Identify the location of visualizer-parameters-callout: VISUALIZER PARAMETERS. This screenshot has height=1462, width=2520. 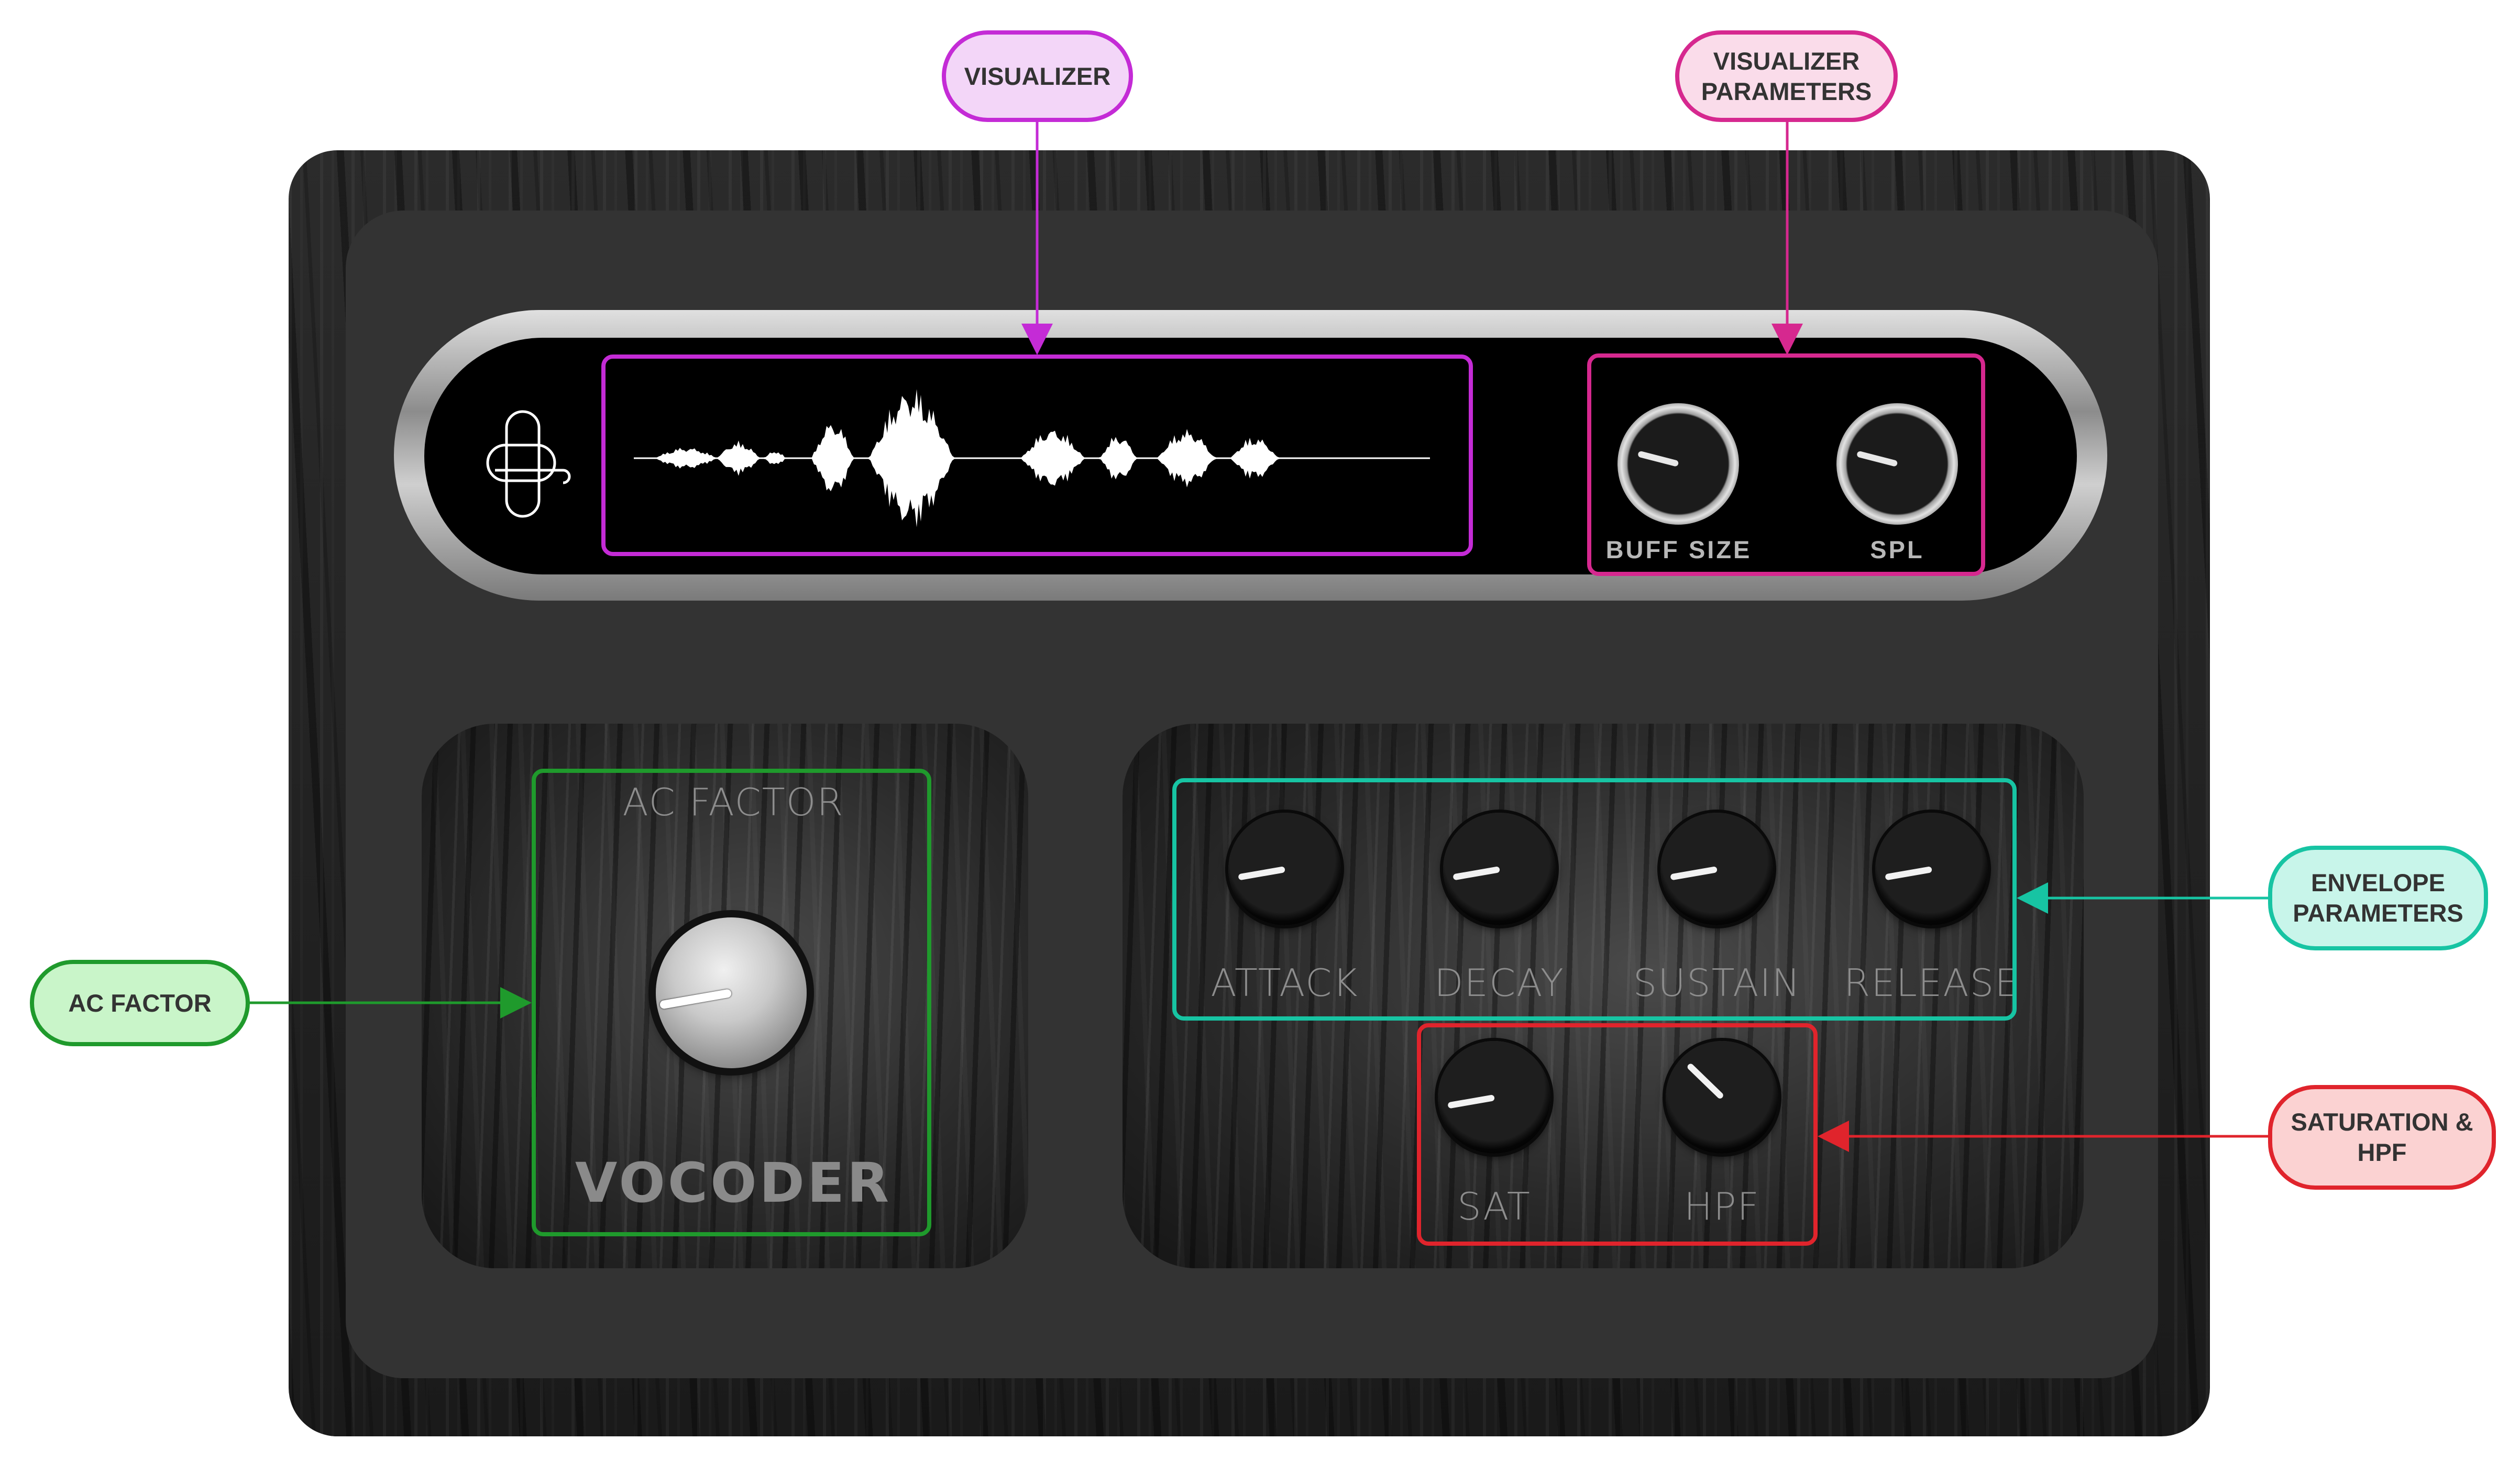
(1787, 76).